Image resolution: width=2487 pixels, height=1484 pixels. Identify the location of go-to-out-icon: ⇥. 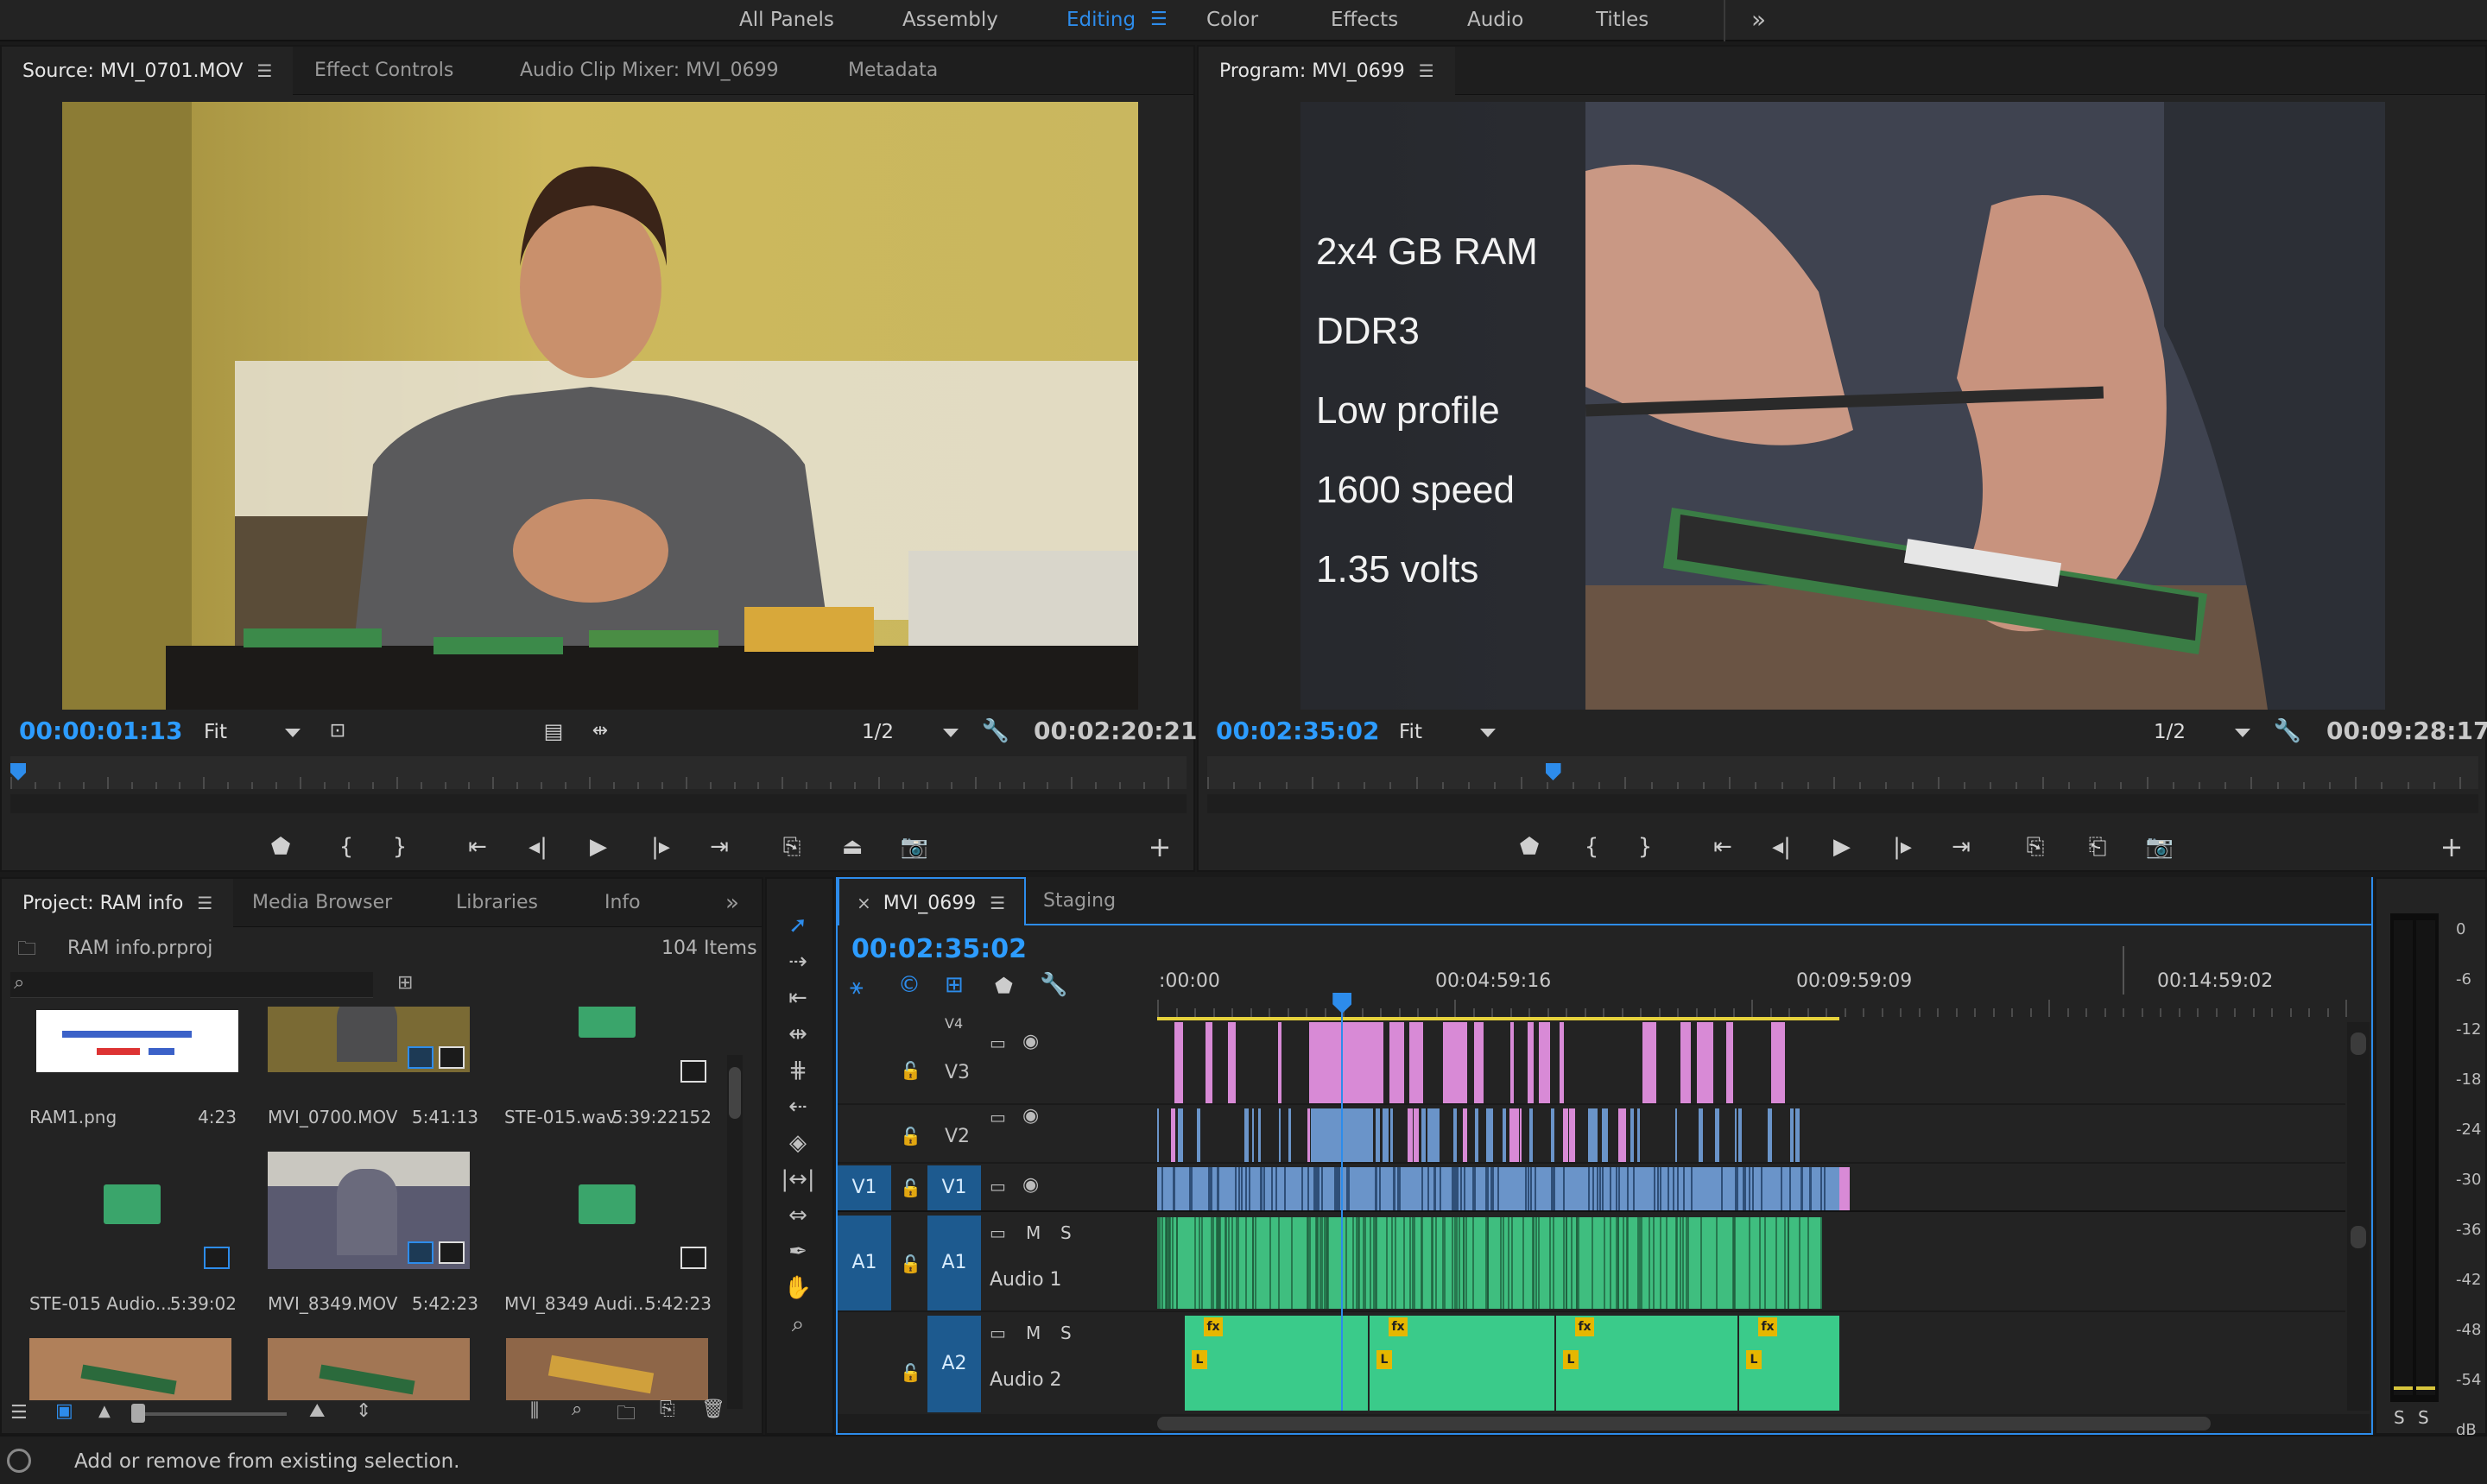
(719, 846).